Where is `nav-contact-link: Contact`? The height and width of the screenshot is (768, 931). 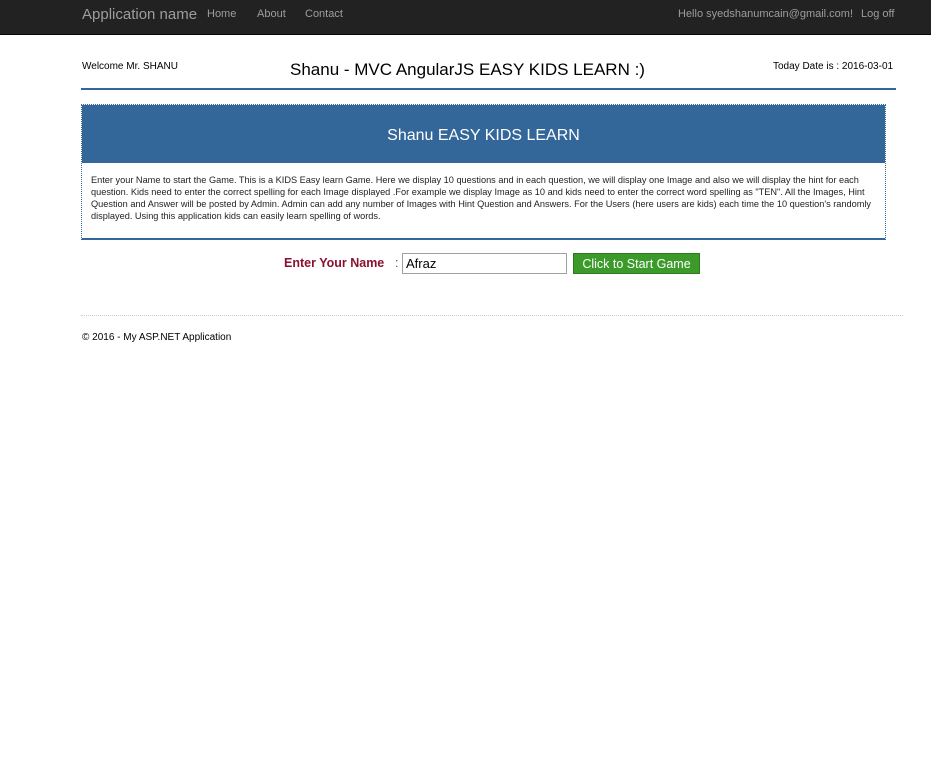
nav-contact-link: Contact is located at coordinates (324, 14).